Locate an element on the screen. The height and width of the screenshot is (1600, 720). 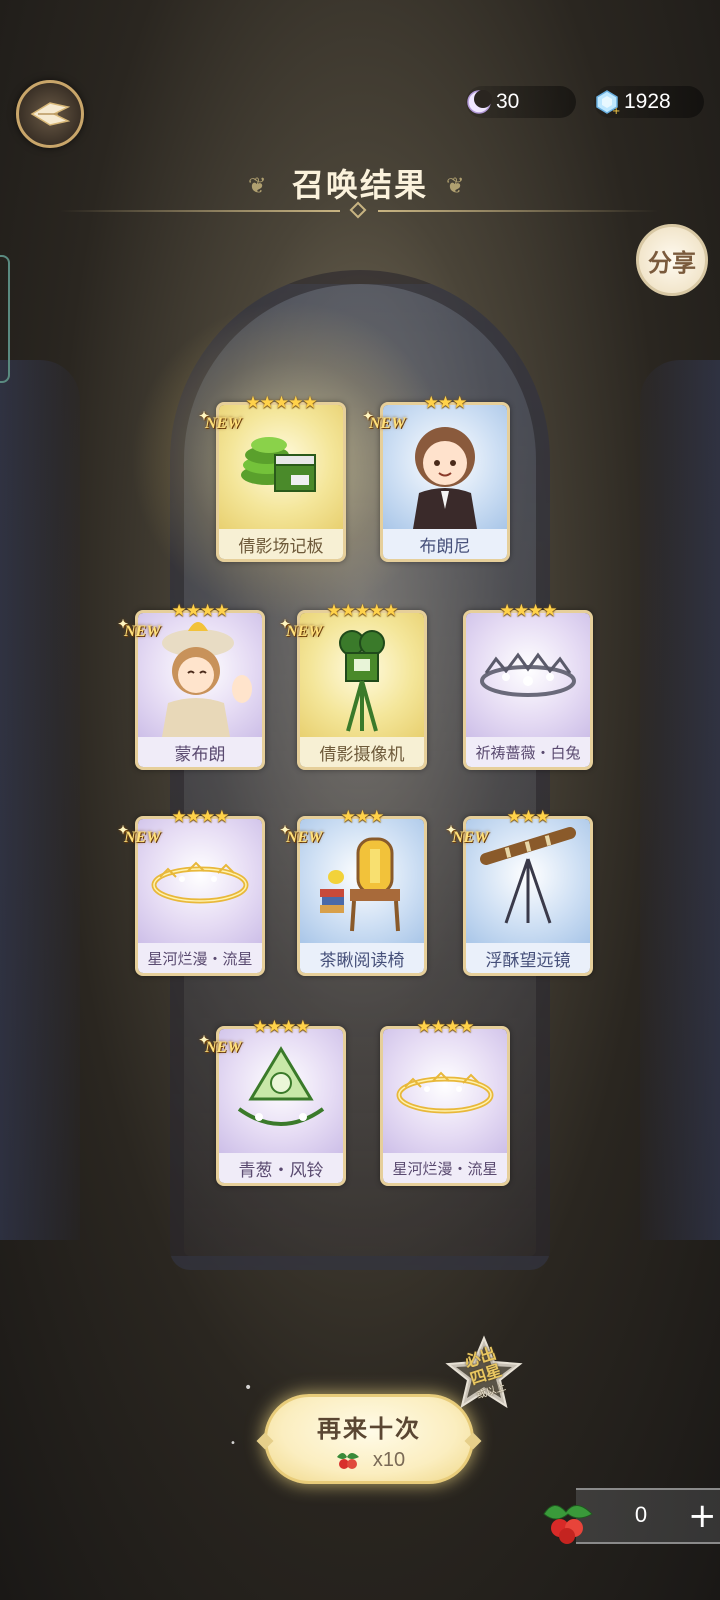
back-button is located at coordinates (50, 114).